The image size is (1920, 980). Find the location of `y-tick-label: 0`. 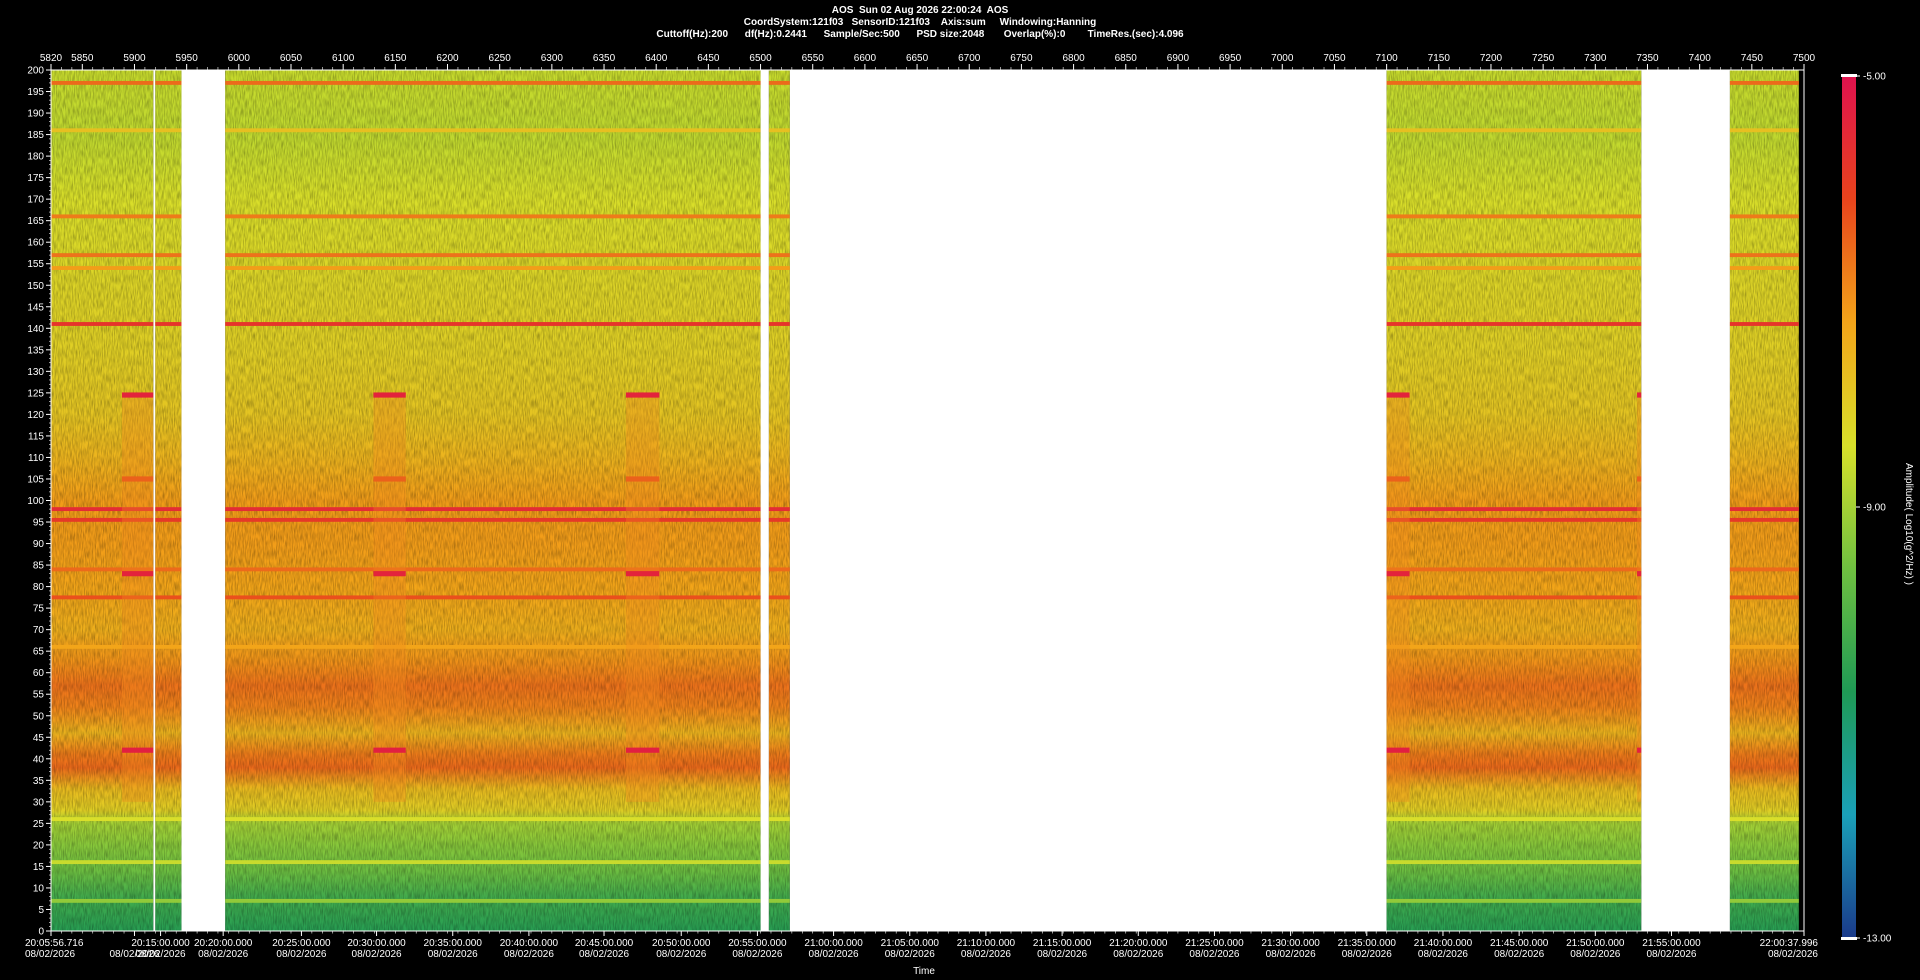

y-tick-label: 0 is located at coordinates (41, 932).